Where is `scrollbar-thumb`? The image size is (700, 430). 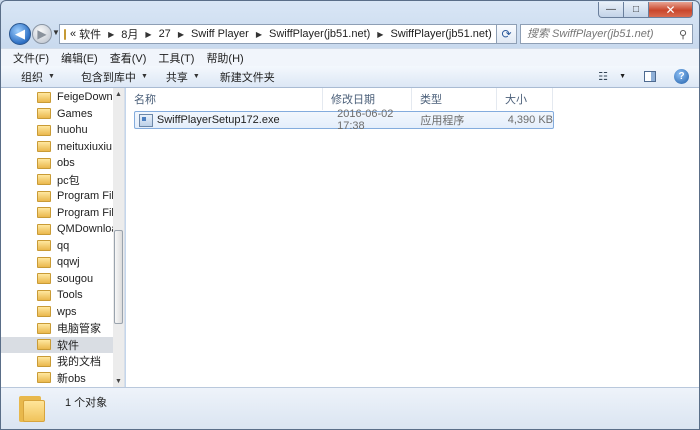 scrollbar-thumb is located at coordinates (118, 277).